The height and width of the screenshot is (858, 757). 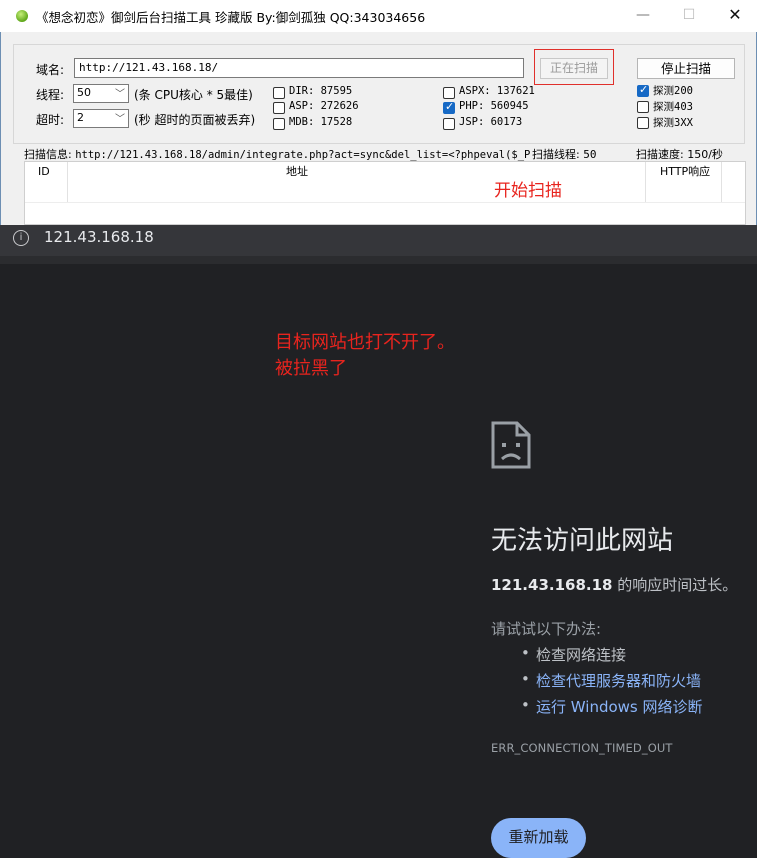 I want to click on probe-3xx-checkbox, so click(x=643, y=123).